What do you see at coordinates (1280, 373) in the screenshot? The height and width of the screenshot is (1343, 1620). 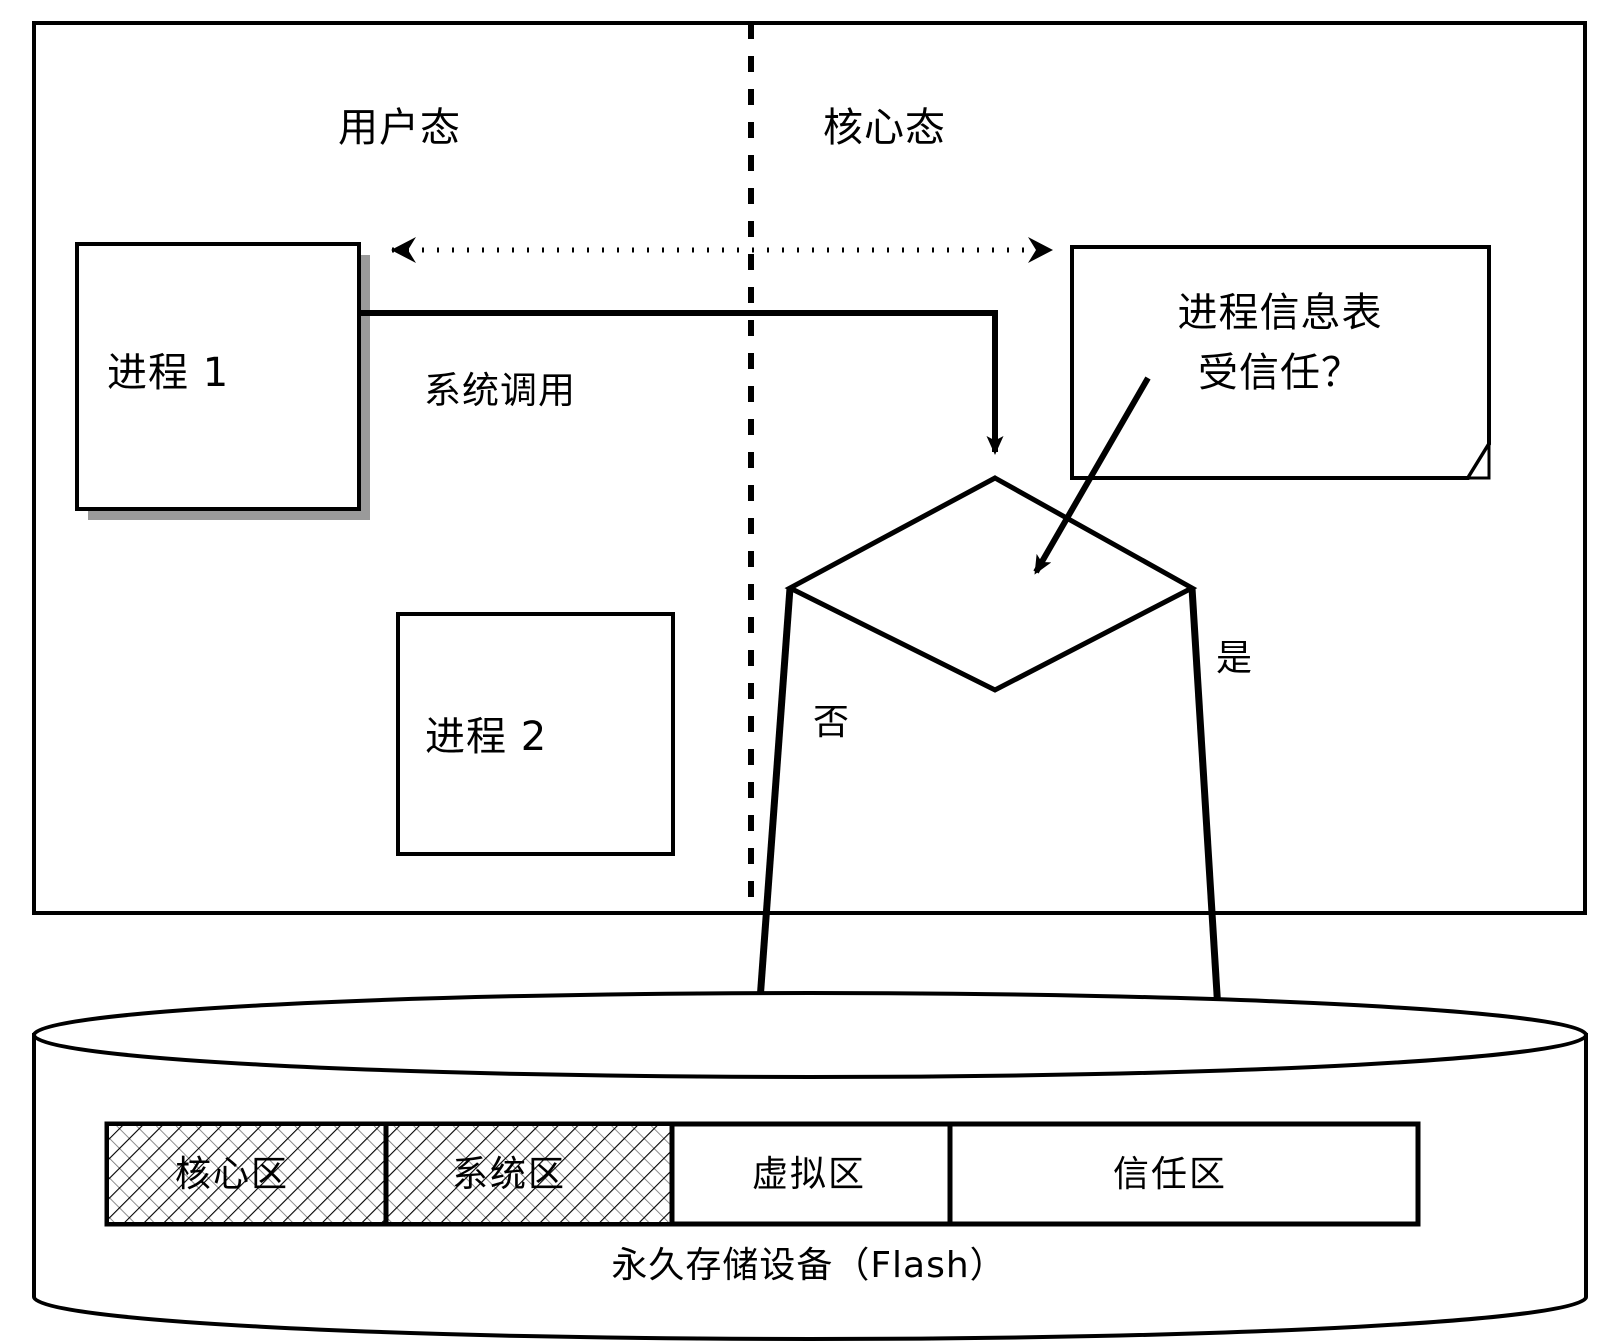 I see `note-line-2: 受信任？` at bounding box center [1280, 373].